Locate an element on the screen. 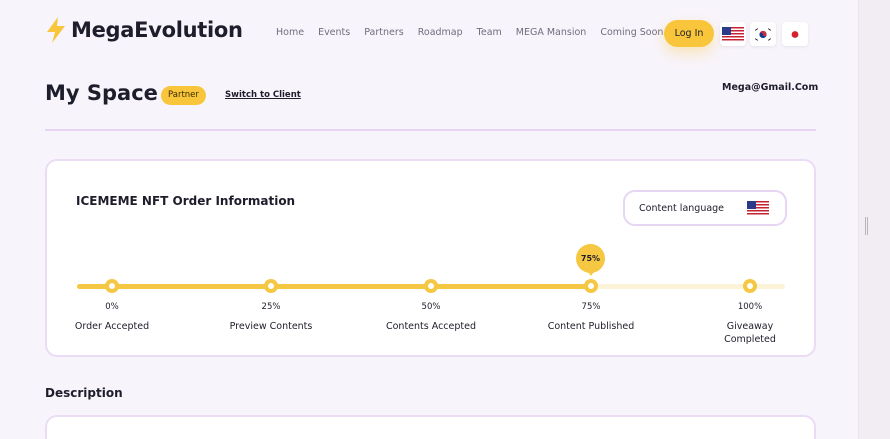 The height and width of the screenshot is (439, 890). progress-fill is located at coordinates (334, 286).